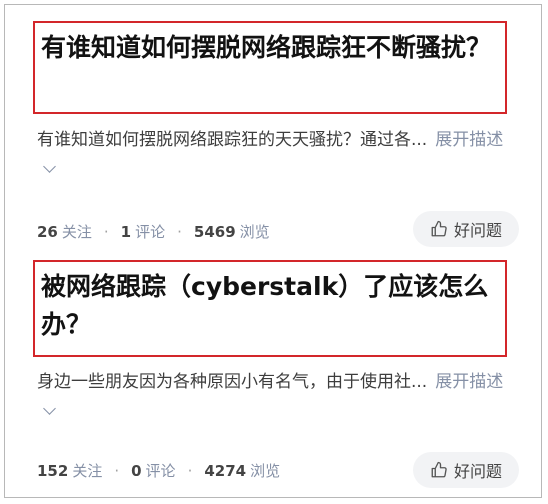  What do you see at coordinates (272, 397) in the screenshot?
I see `question-excerpt: 身边一些朋友因为各种原因小有名气，由于使用社... 展开描述` at bounding box center [272, 397].